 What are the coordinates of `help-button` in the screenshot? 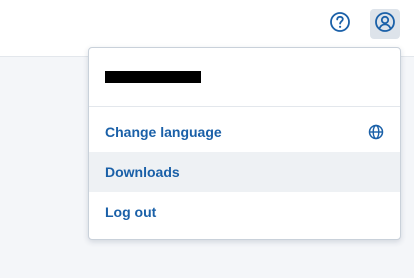 It's located at (340, 24).